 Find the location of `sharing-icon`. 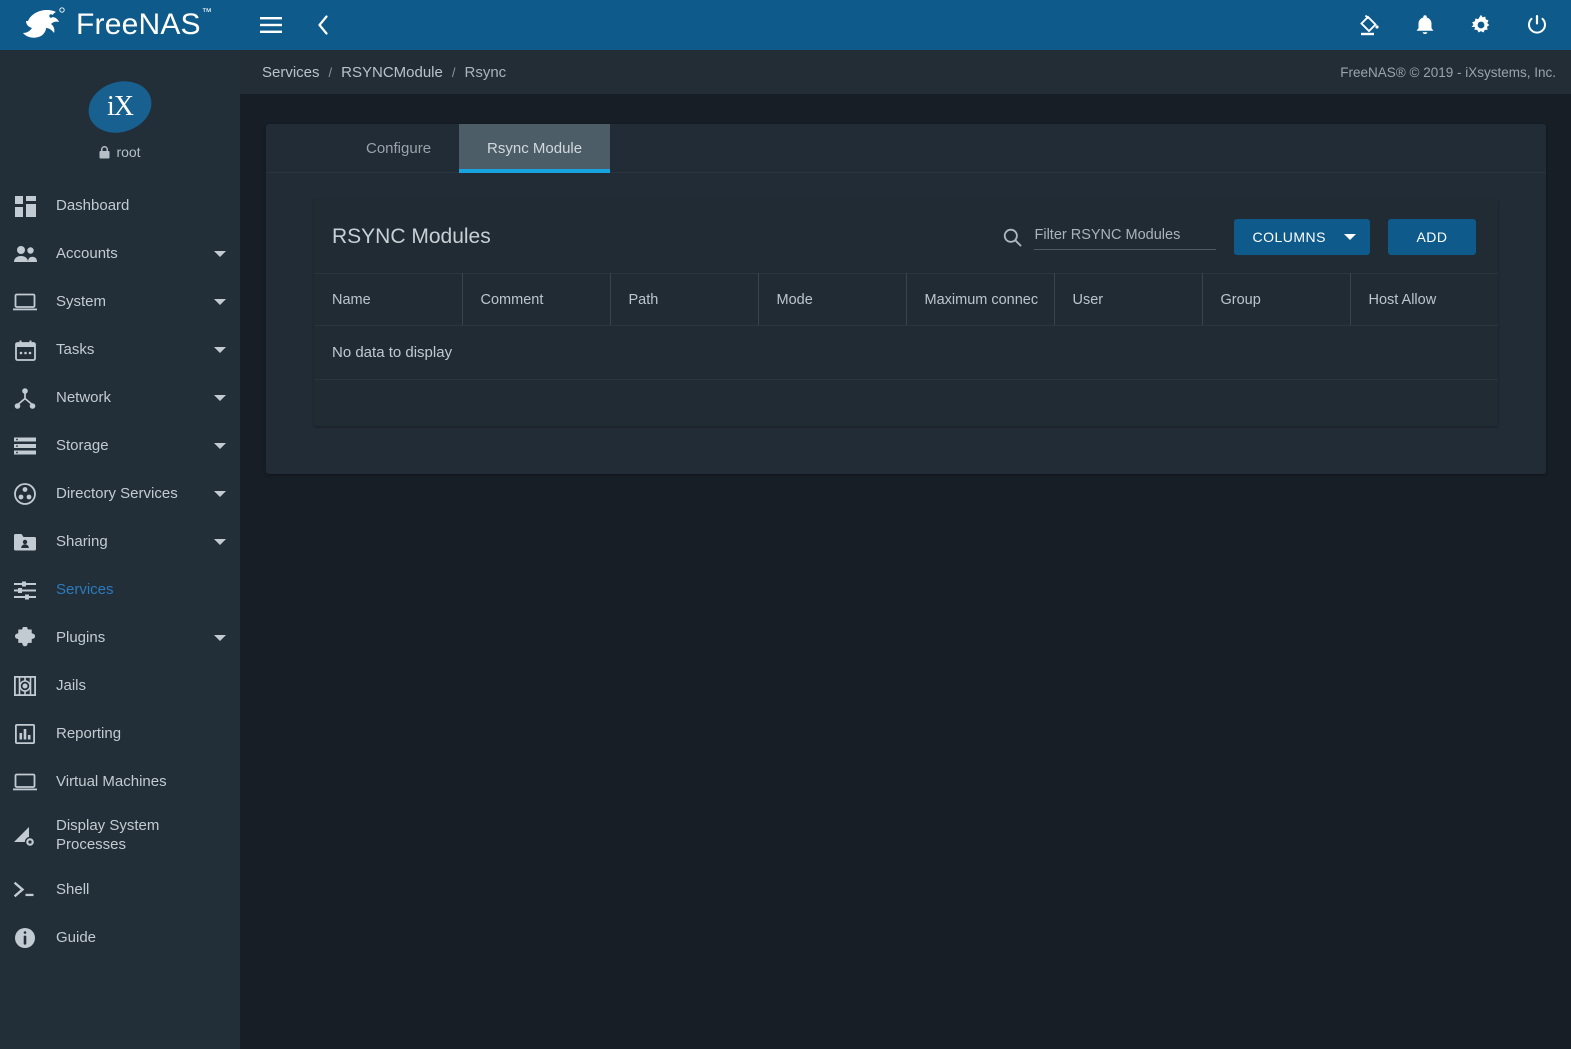

sharing-icon is located at coordinates (25, 542).